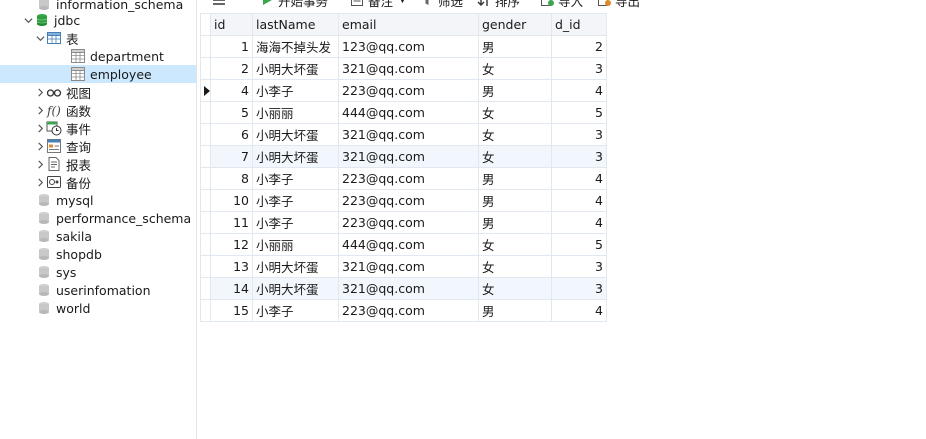 Image resolution: width=926 pixels, height=439 pixels. Describe the element at coordinates (408, 112) in the screenshot. I see `cell-email: 444@qq.com` at that location.